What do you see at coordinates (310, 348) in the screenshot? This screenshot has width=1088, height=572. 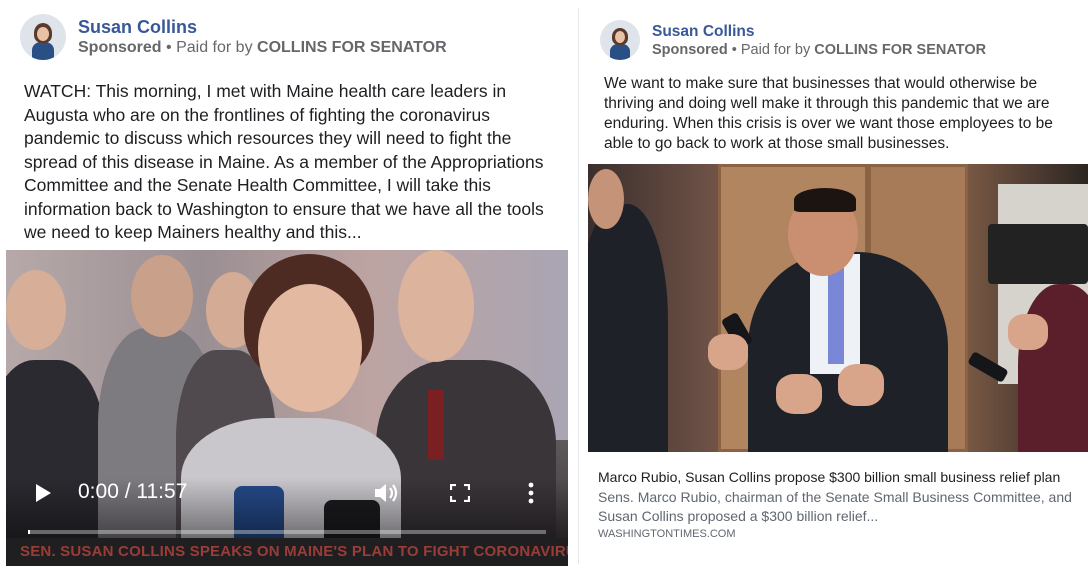 I see `speaker-face` at bounding box center [310, 348].